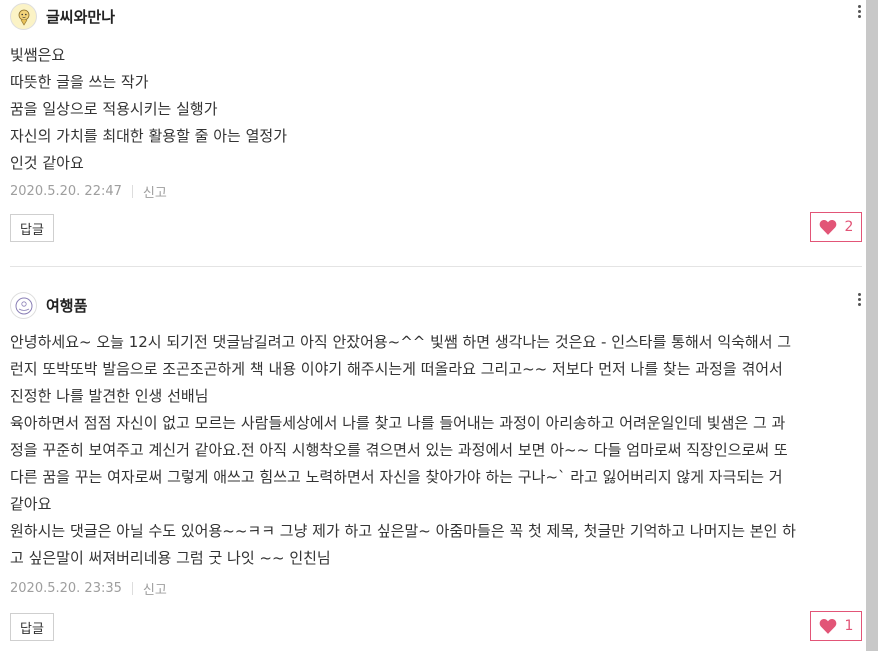  I want to click on like-count: 2, so click(849, 227).